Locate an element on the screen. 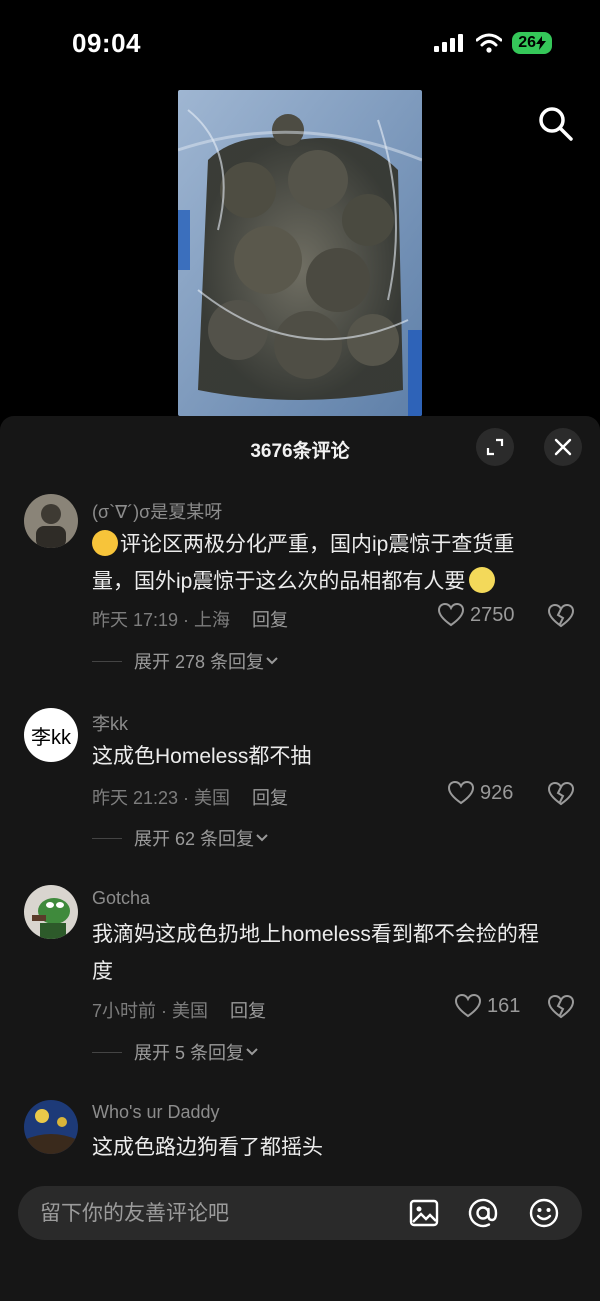  comment-time-location: 7小时前 · 美国 is located at coordinates (150, 1011).